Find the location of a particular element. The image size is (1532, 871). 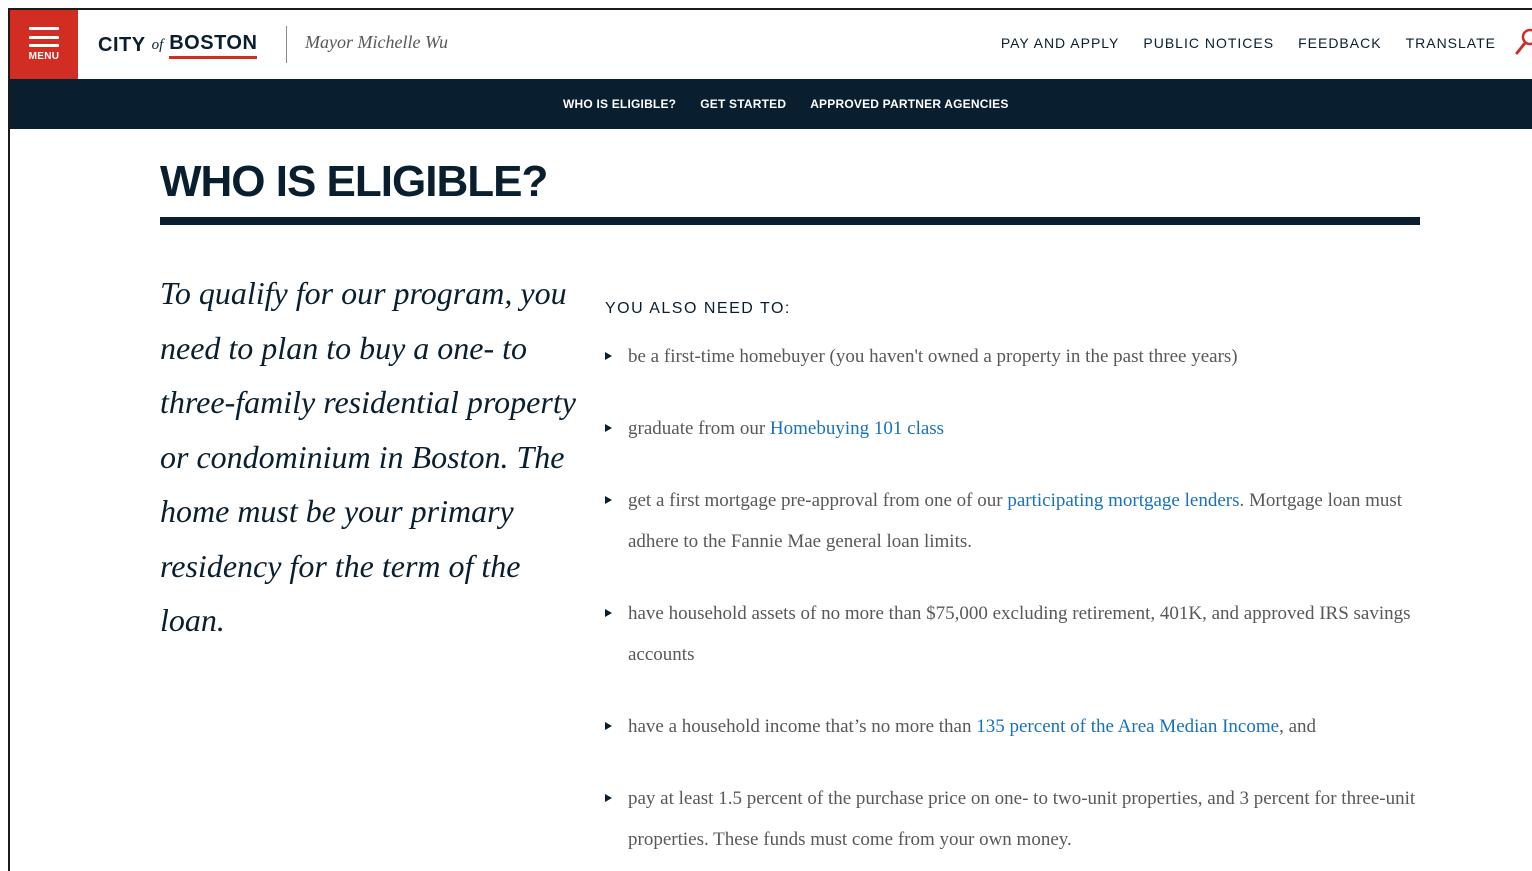

subnav-approved-partner-agencies: APPROVED PARTNER AGENCIES is located at coordinates (909, 104).